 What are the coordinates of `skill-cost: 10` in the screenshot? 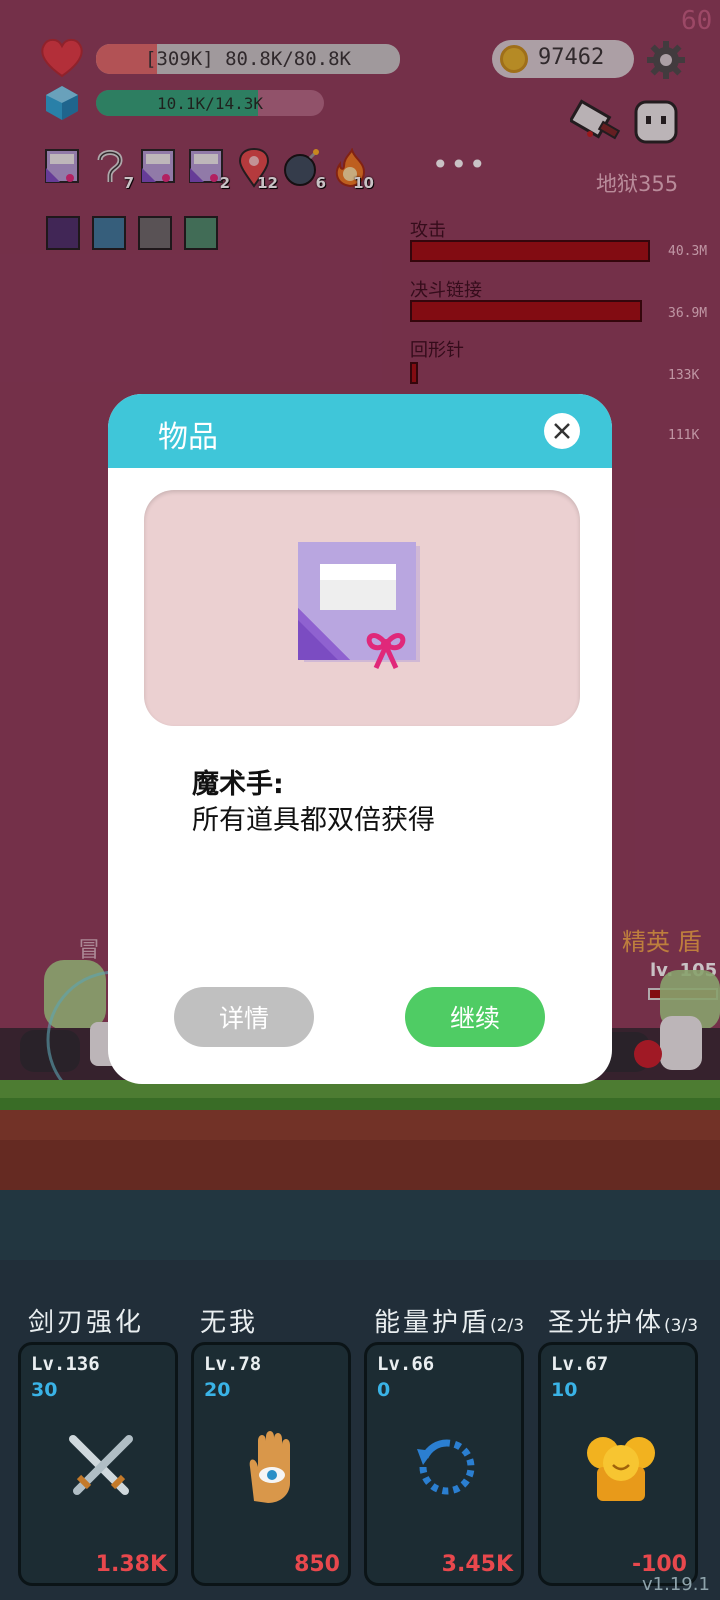 It's located at (564, 1390).